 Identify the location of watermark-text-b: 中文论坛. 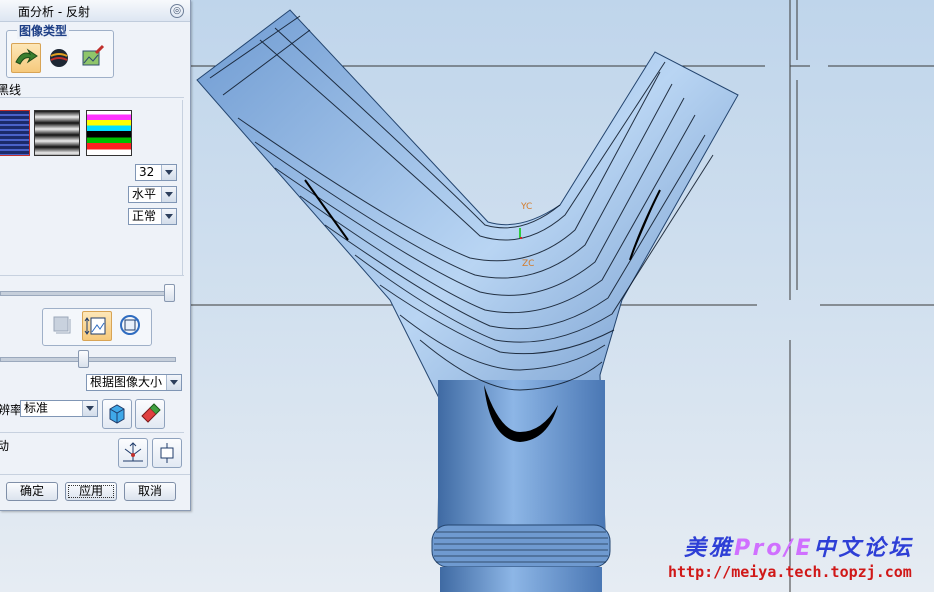
(863, 548).